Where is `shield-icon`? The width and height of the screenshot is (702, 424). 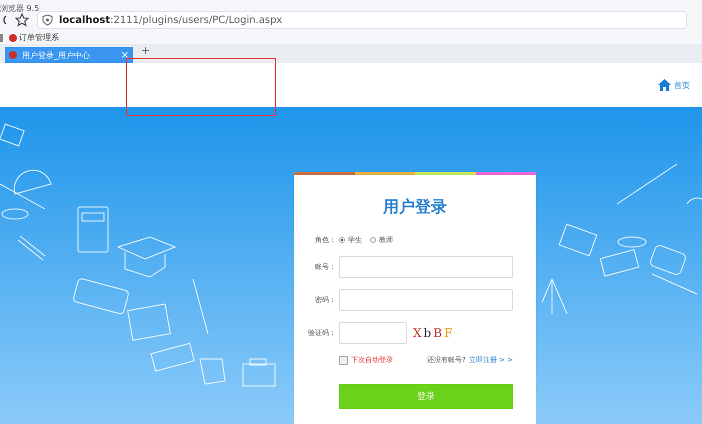 shield-icon is located at coordinates (47, 20).